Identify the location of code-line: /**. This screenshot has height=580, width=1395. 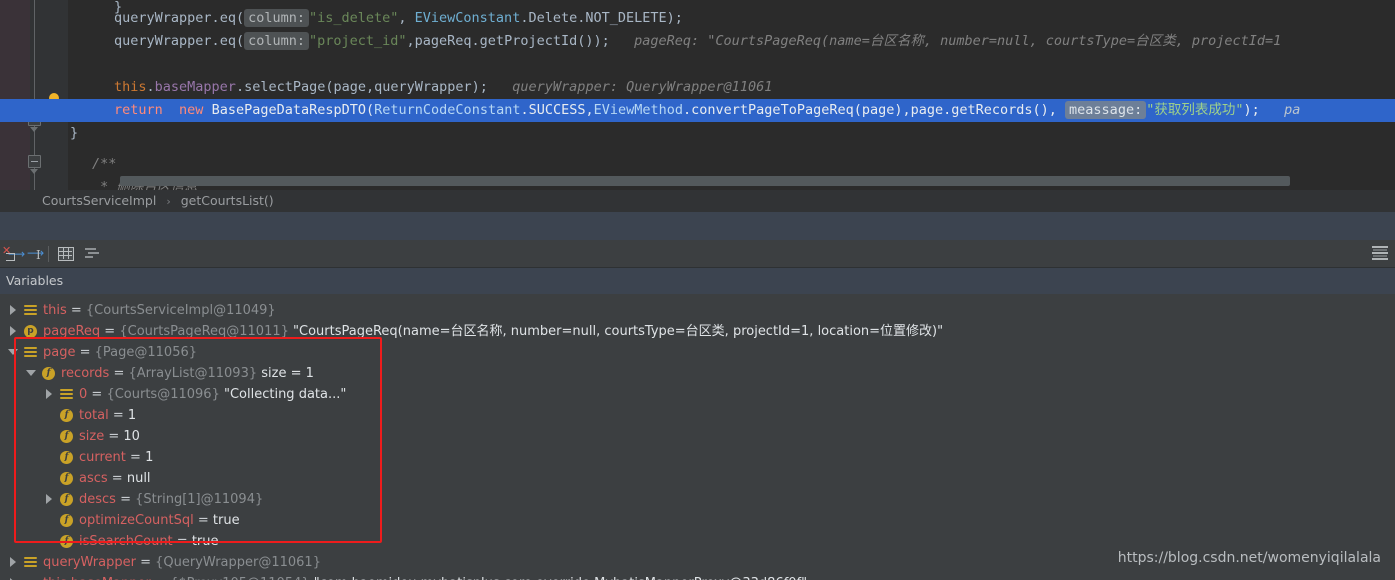
(92, 164).